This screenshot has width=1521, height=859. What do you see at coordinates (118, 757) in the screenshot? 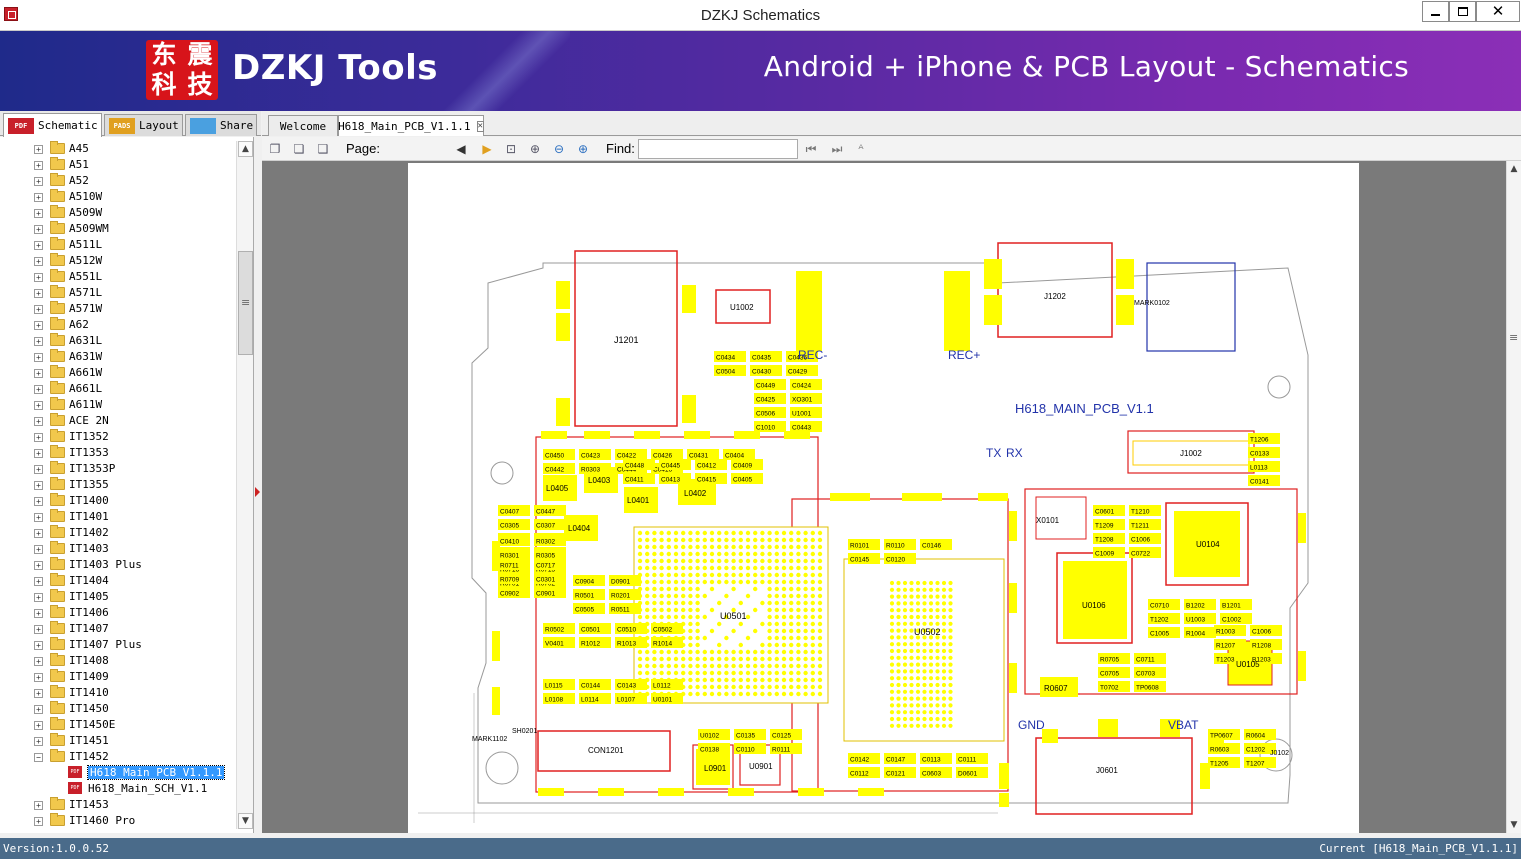
I see `tree-folder: − IT1452` at bounding box center [118, 757].